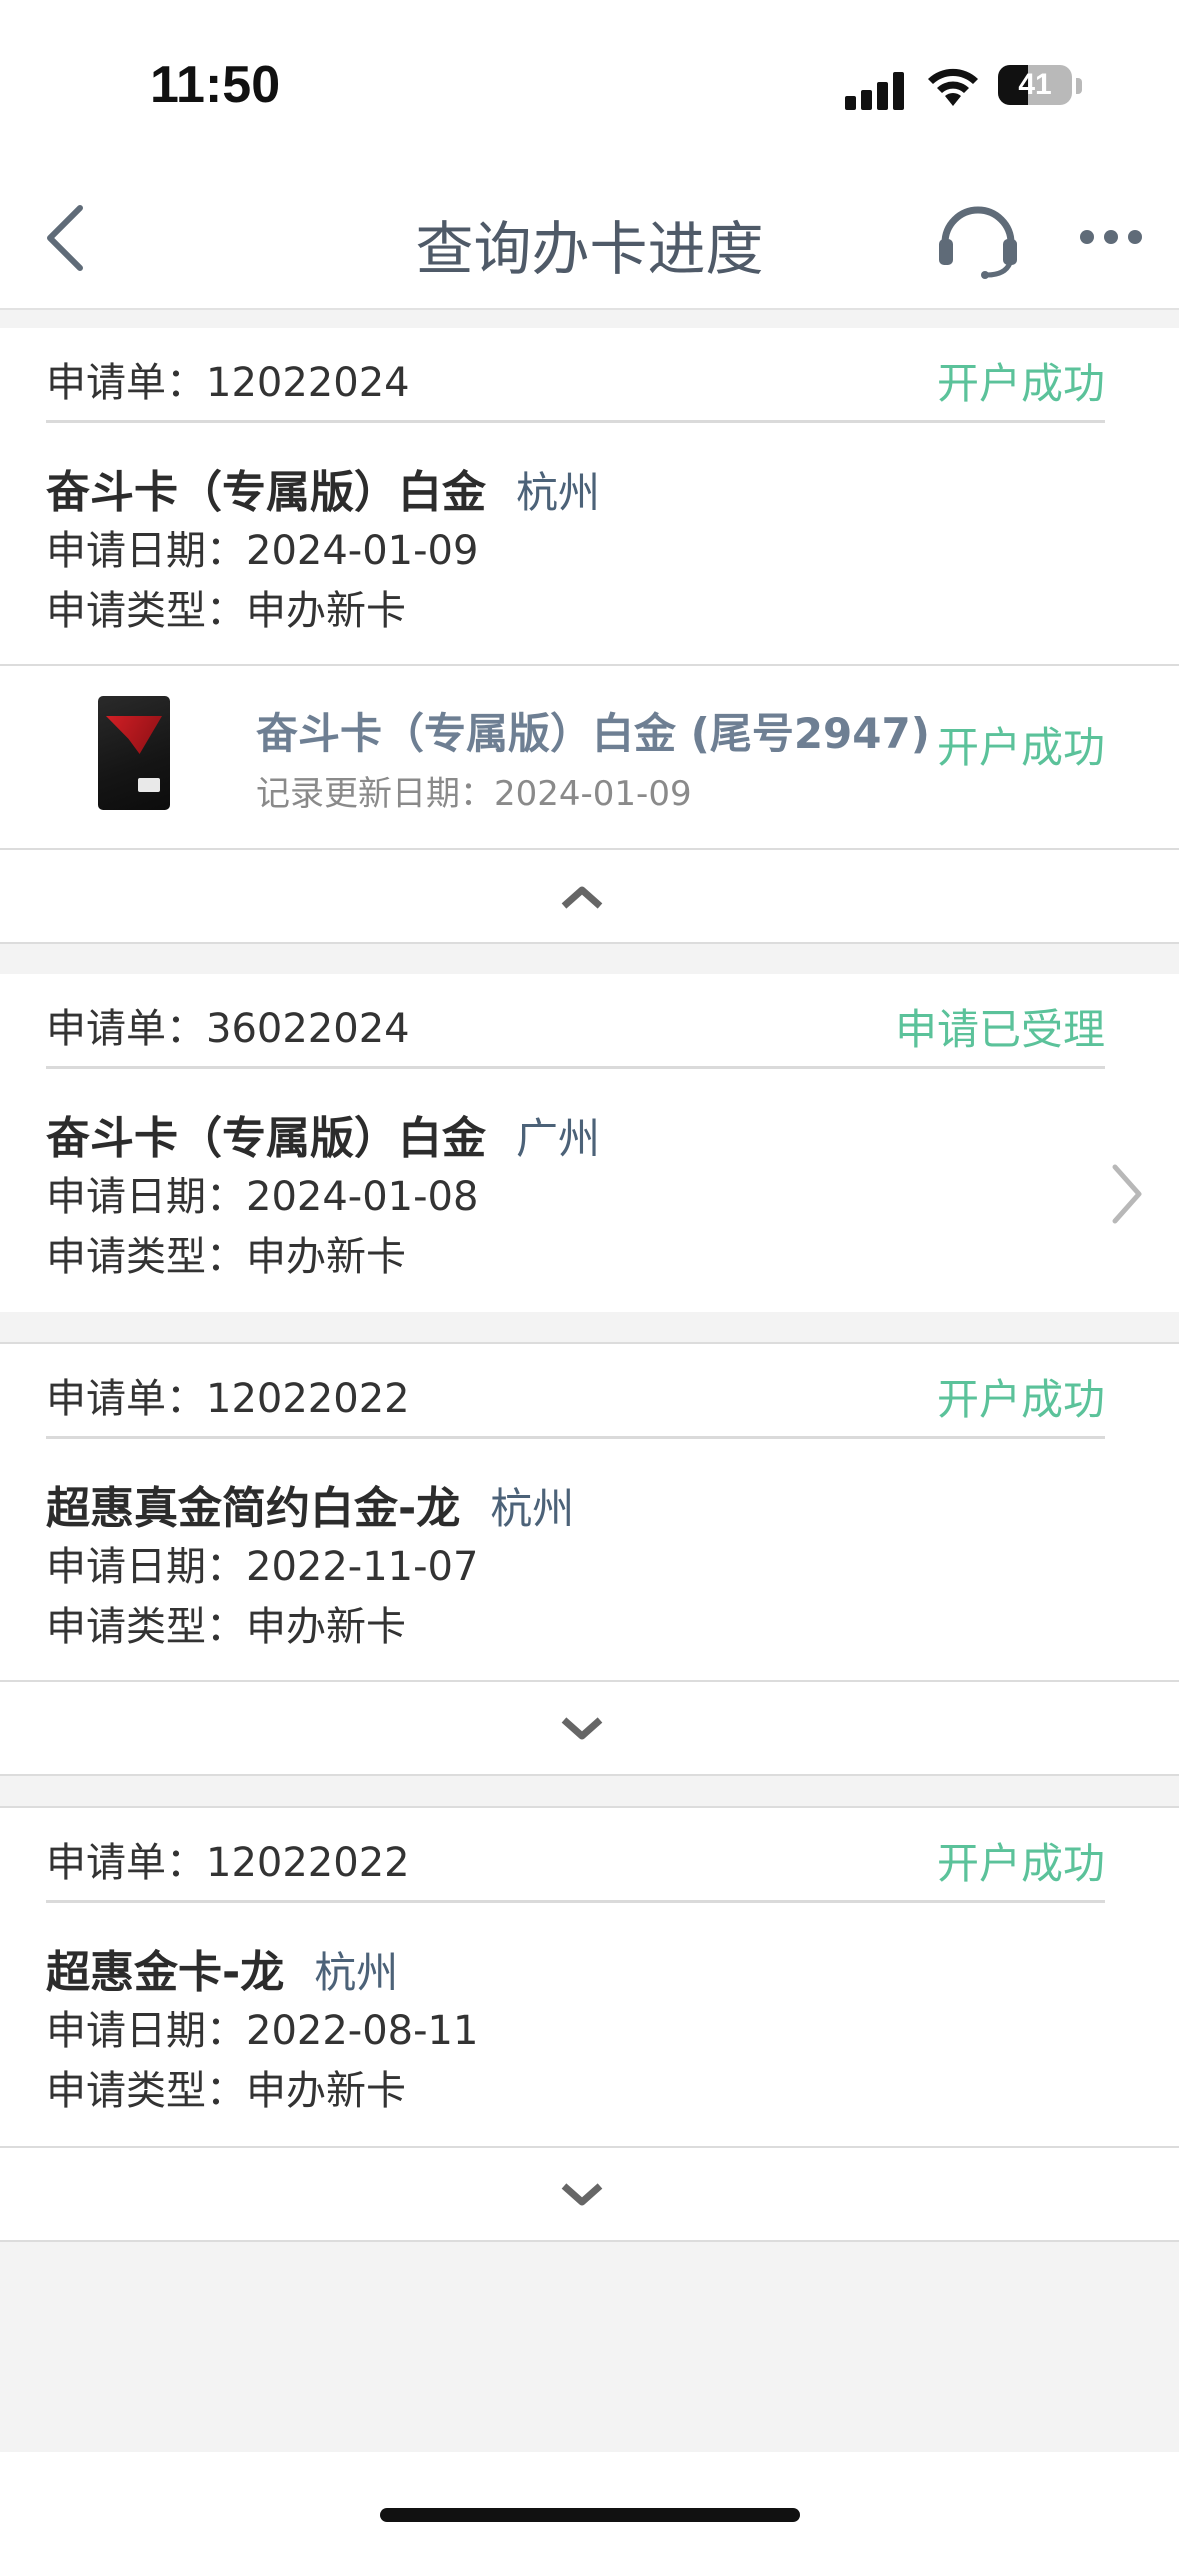 The width and height of the screenshot is (1179, 2556). I want to click on cellular-signal-icon, so click(876, 90).